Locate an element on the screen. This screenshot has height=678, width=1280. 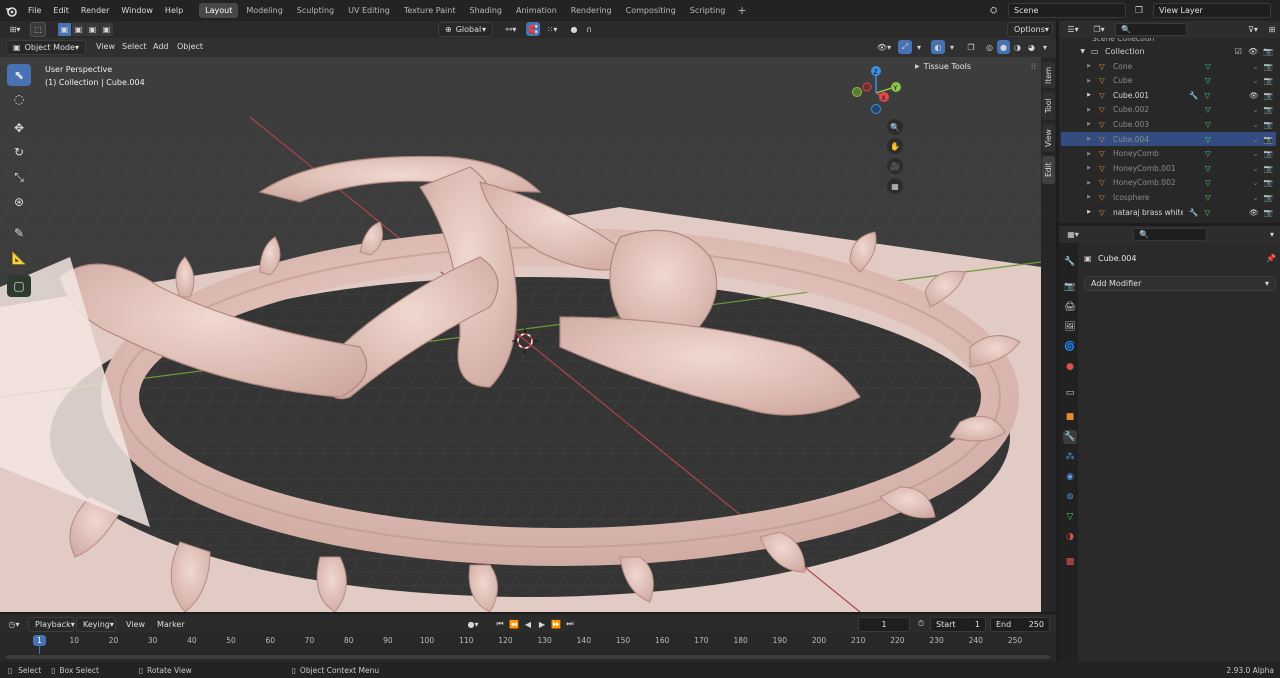
keying-dropdown: Keying ▾ is located at coordinates (96, 624).